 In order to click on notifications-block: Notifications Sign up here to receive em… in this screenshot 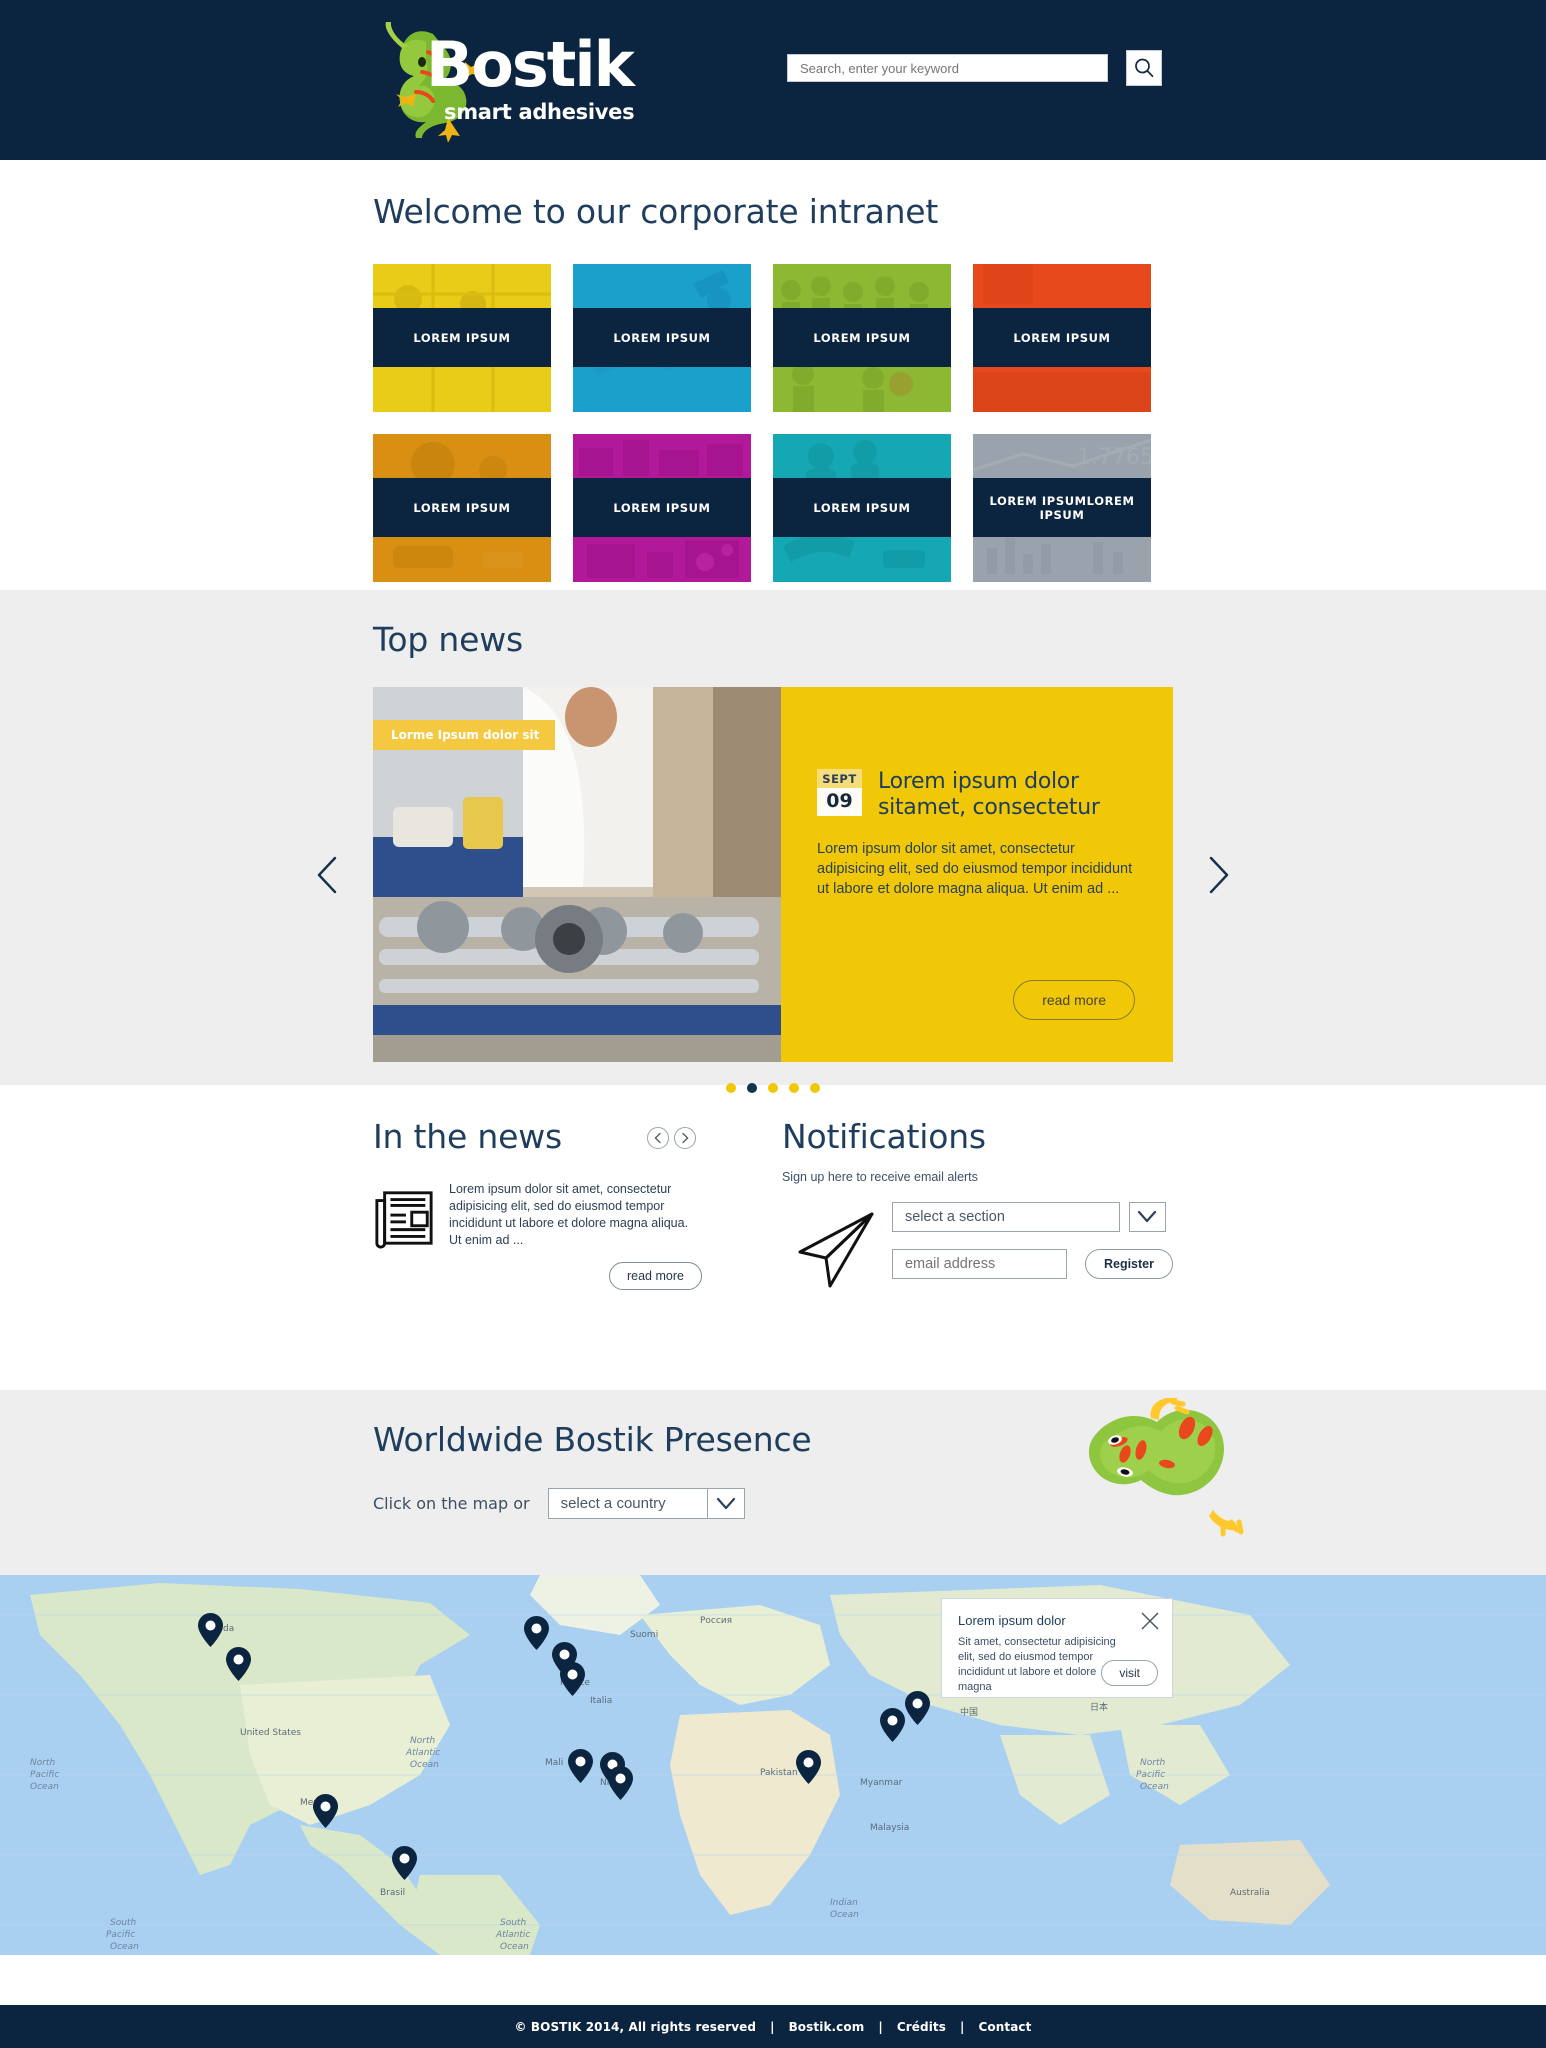, I will do `click(937, 1206)`.